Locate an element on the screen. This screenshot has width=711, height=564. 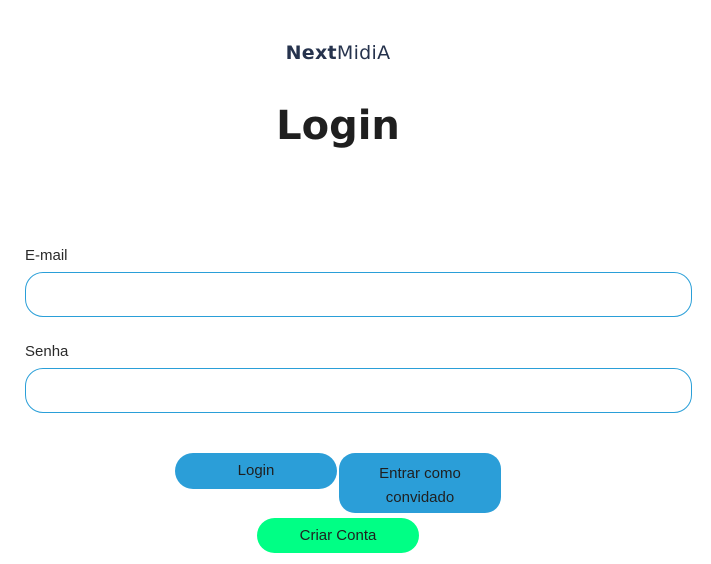
password-label: Senha is located at coordinates (47, 351).